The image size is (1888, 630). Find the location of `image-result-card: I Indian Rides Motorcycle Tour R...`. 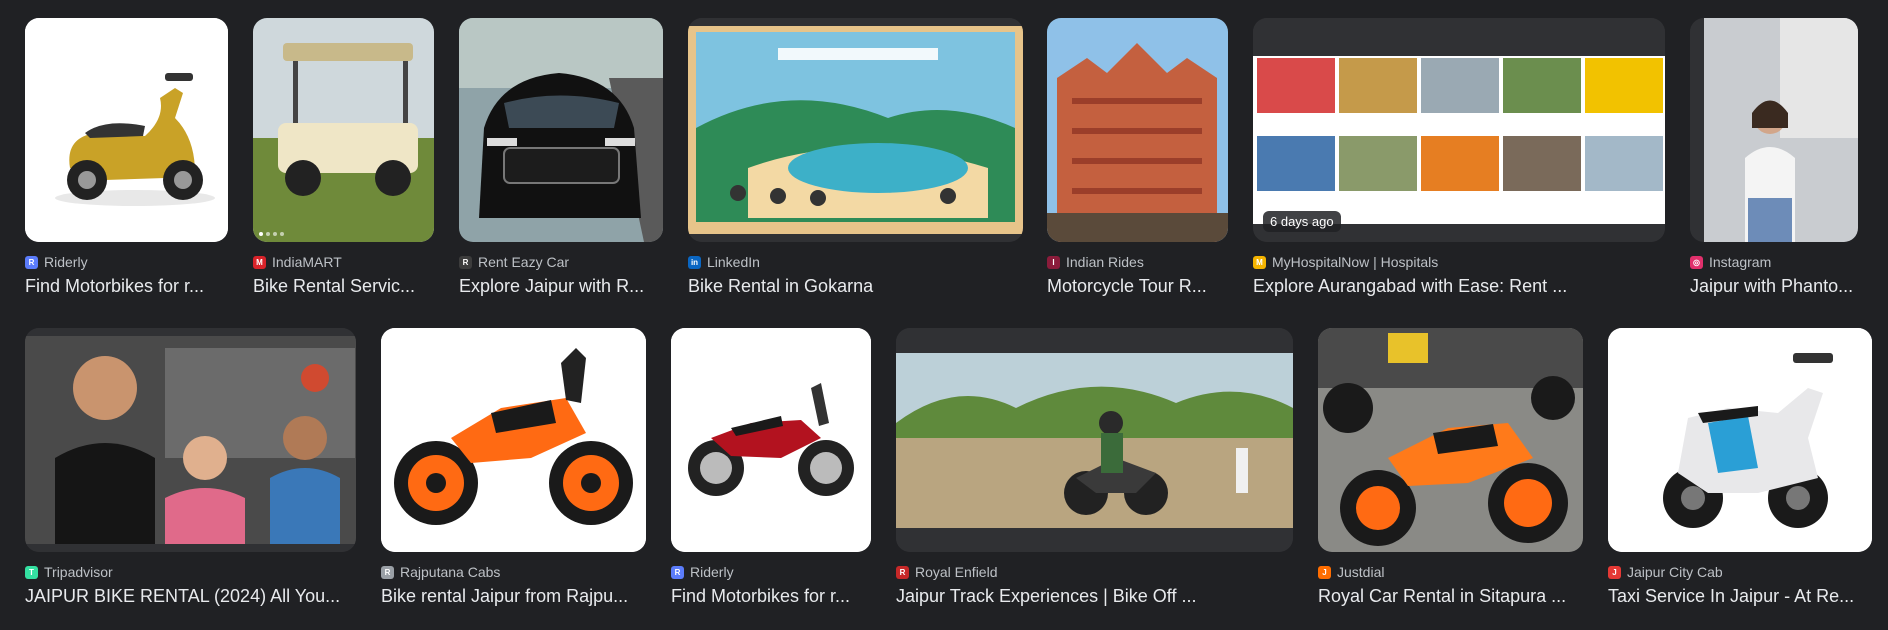

image-result-card: I Indian Rides Motorcycle Tour R... is located at coordinates (1137, 157).